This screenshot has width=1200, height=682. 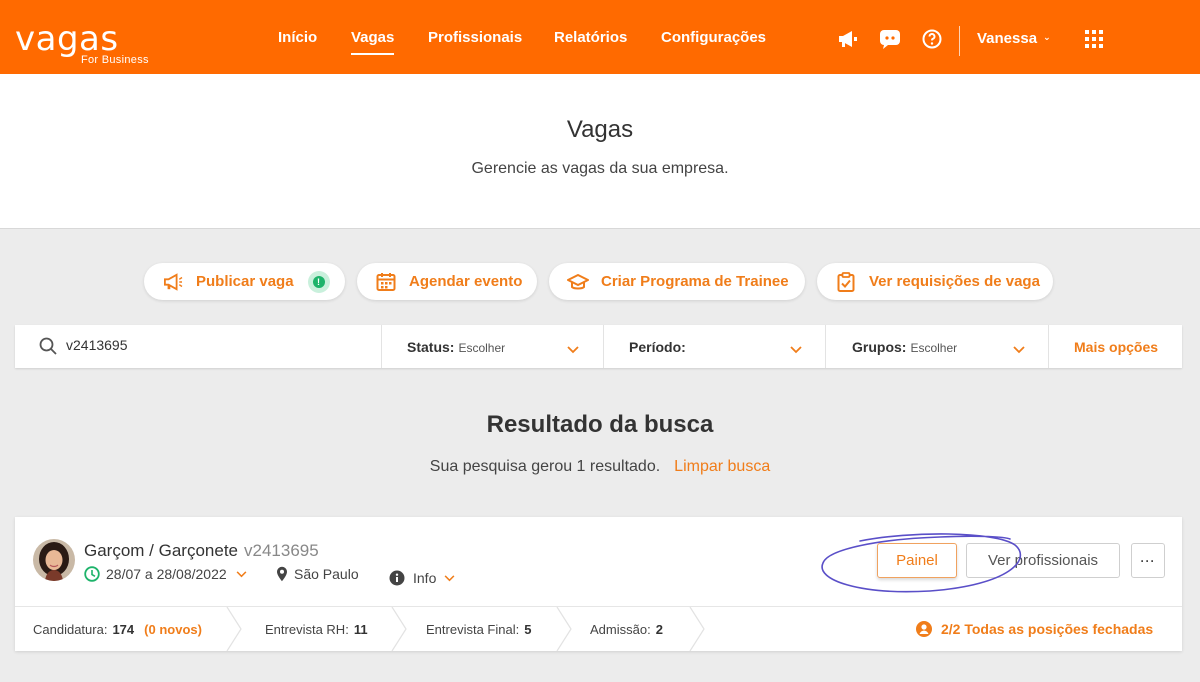 I want to click on job-title: Garçom / Garçonete, so click(x=161, y=550).